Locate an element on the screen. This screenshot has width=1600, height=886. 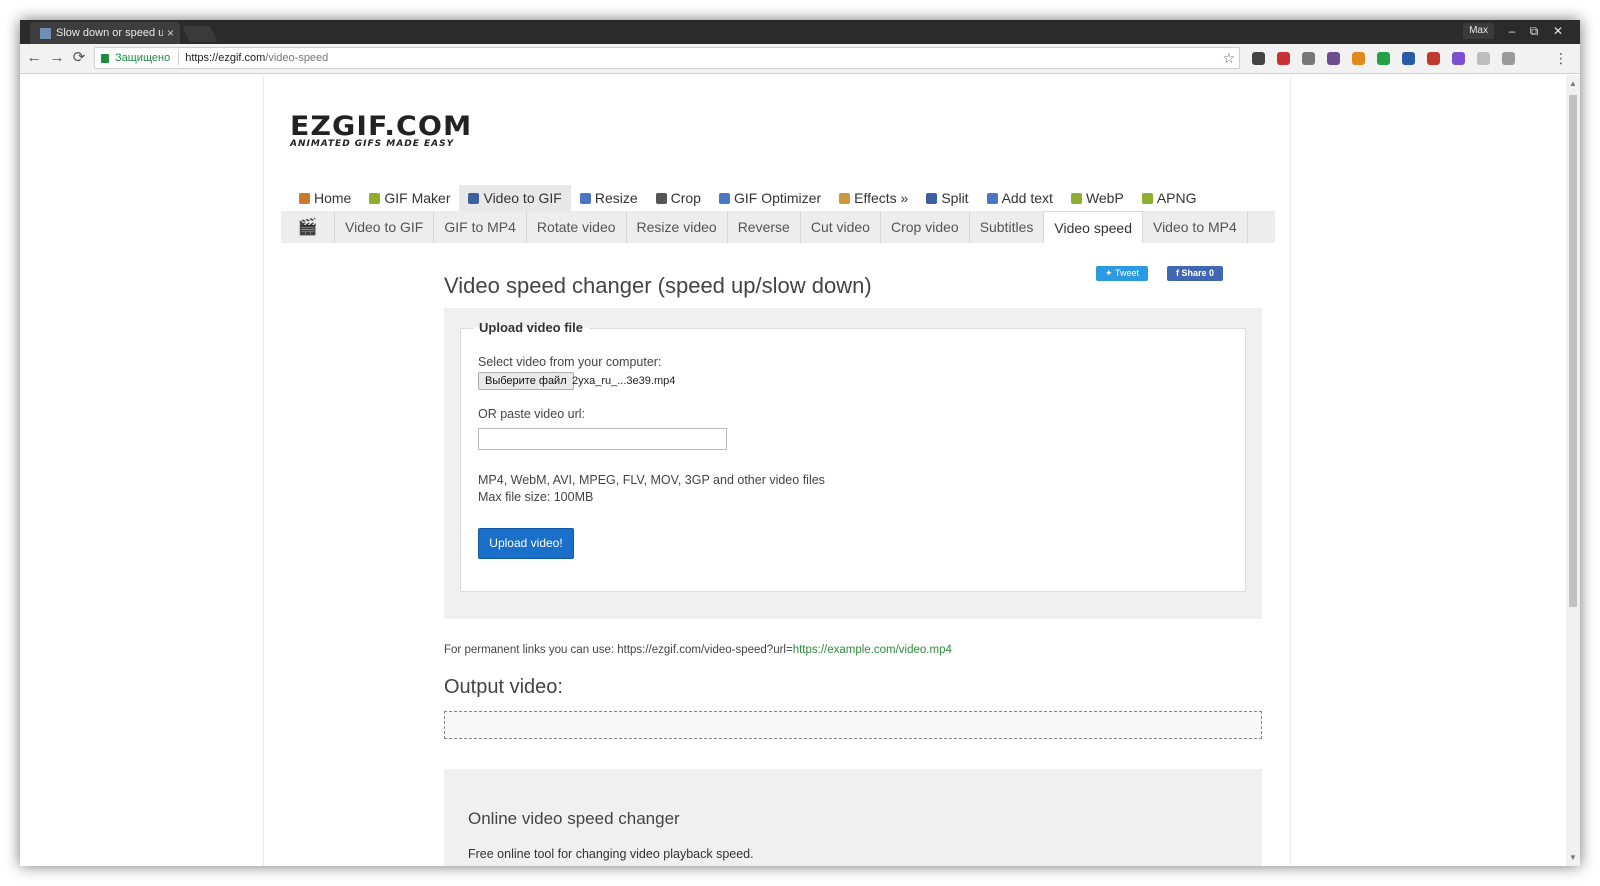
title-bar: Slow down or speed up × Max – ⧉ ✕ is located at coordinates (800, 32).